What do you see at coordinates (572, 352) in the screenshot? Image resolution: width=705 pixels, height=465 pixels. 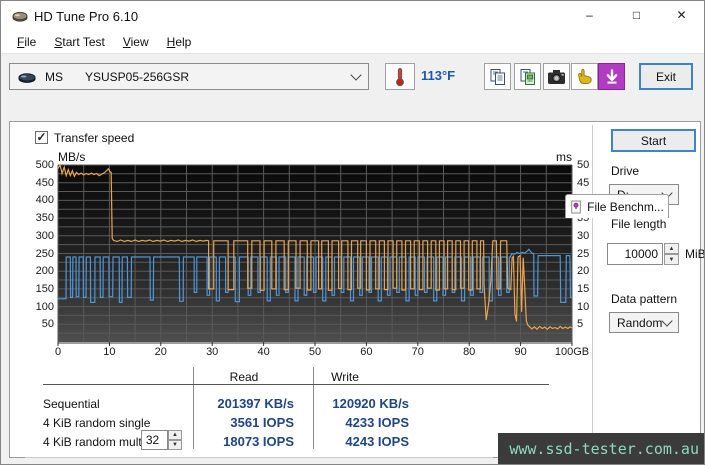 I see `x-tick-label: 100GB` at bounding box center [572, 352].